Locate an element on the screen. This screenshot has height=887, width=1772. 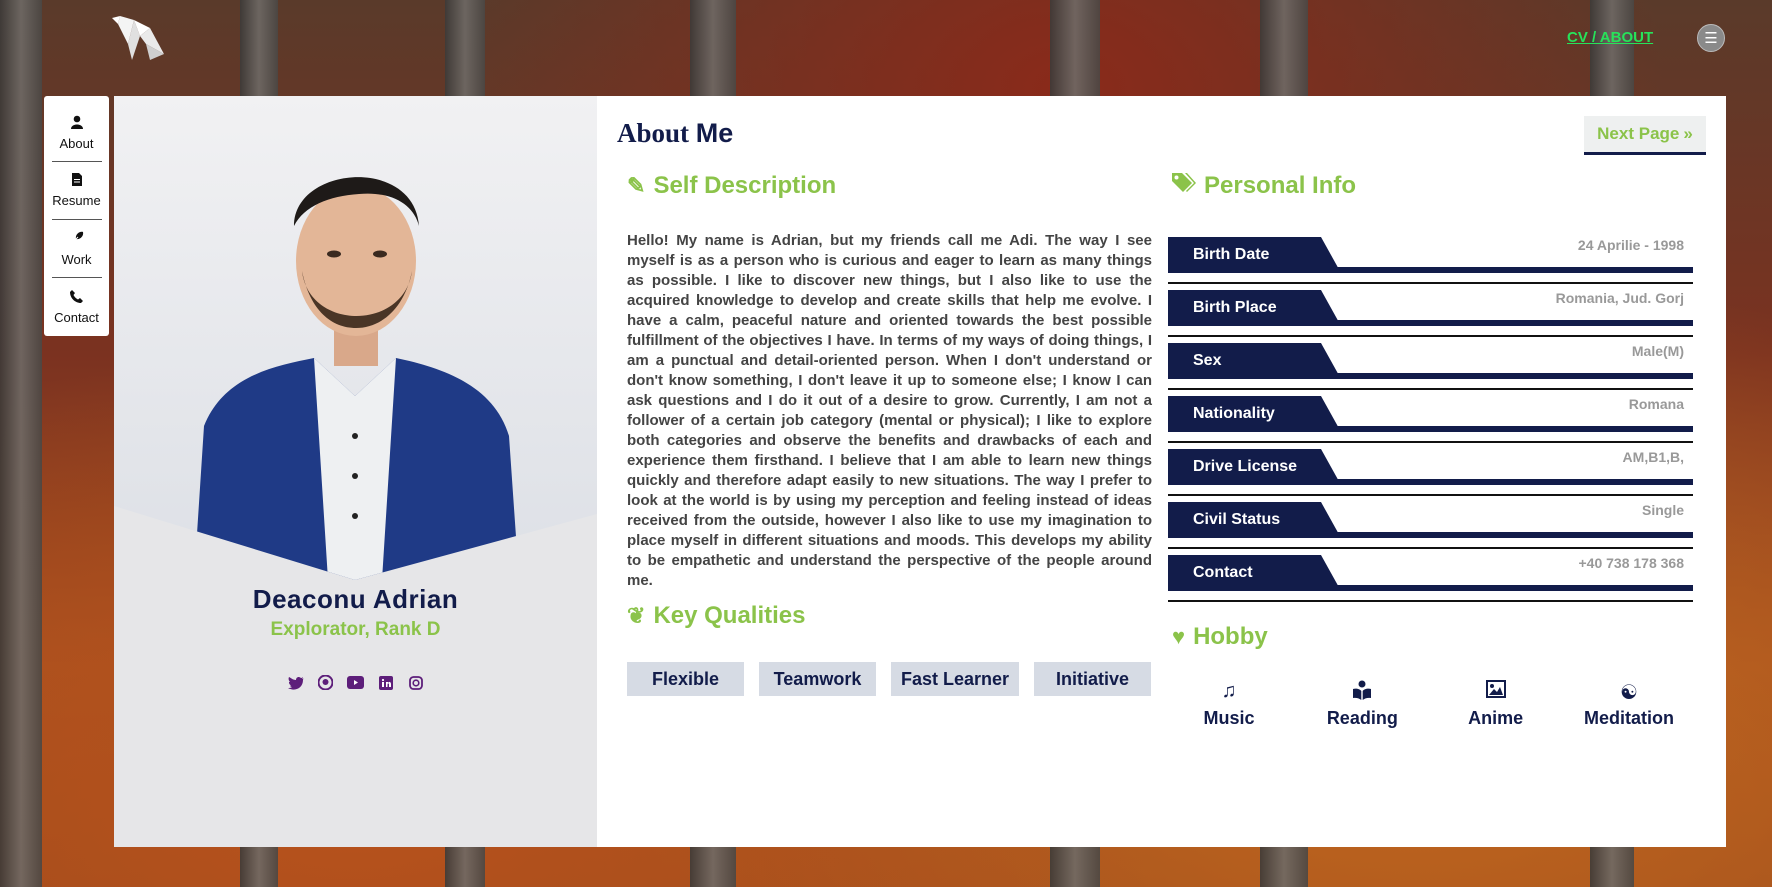
yin-yang-icon: ☯ is located at coordinates (1629, 693).